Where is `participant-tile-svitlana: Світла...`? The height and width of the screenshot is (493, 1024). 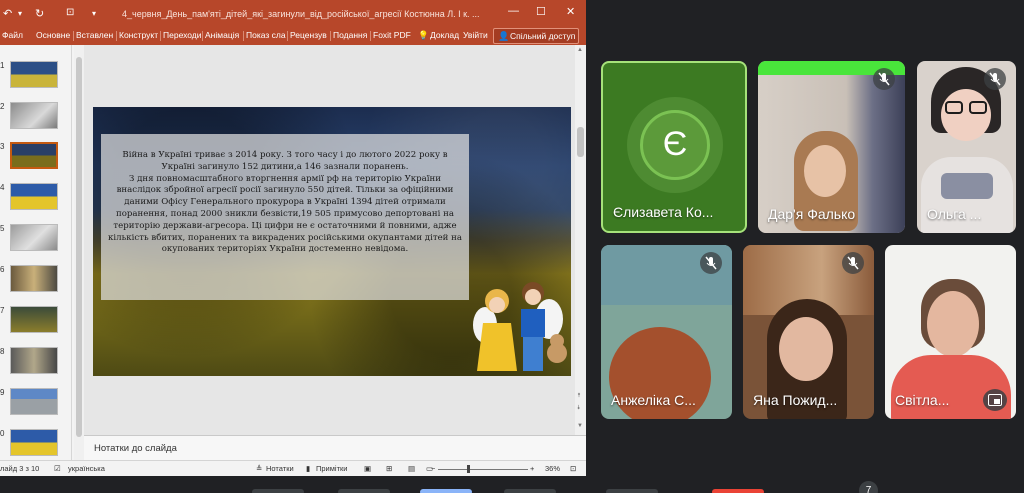
participant-tile-svitlana: Світла... is located at coordinates (950, 332).